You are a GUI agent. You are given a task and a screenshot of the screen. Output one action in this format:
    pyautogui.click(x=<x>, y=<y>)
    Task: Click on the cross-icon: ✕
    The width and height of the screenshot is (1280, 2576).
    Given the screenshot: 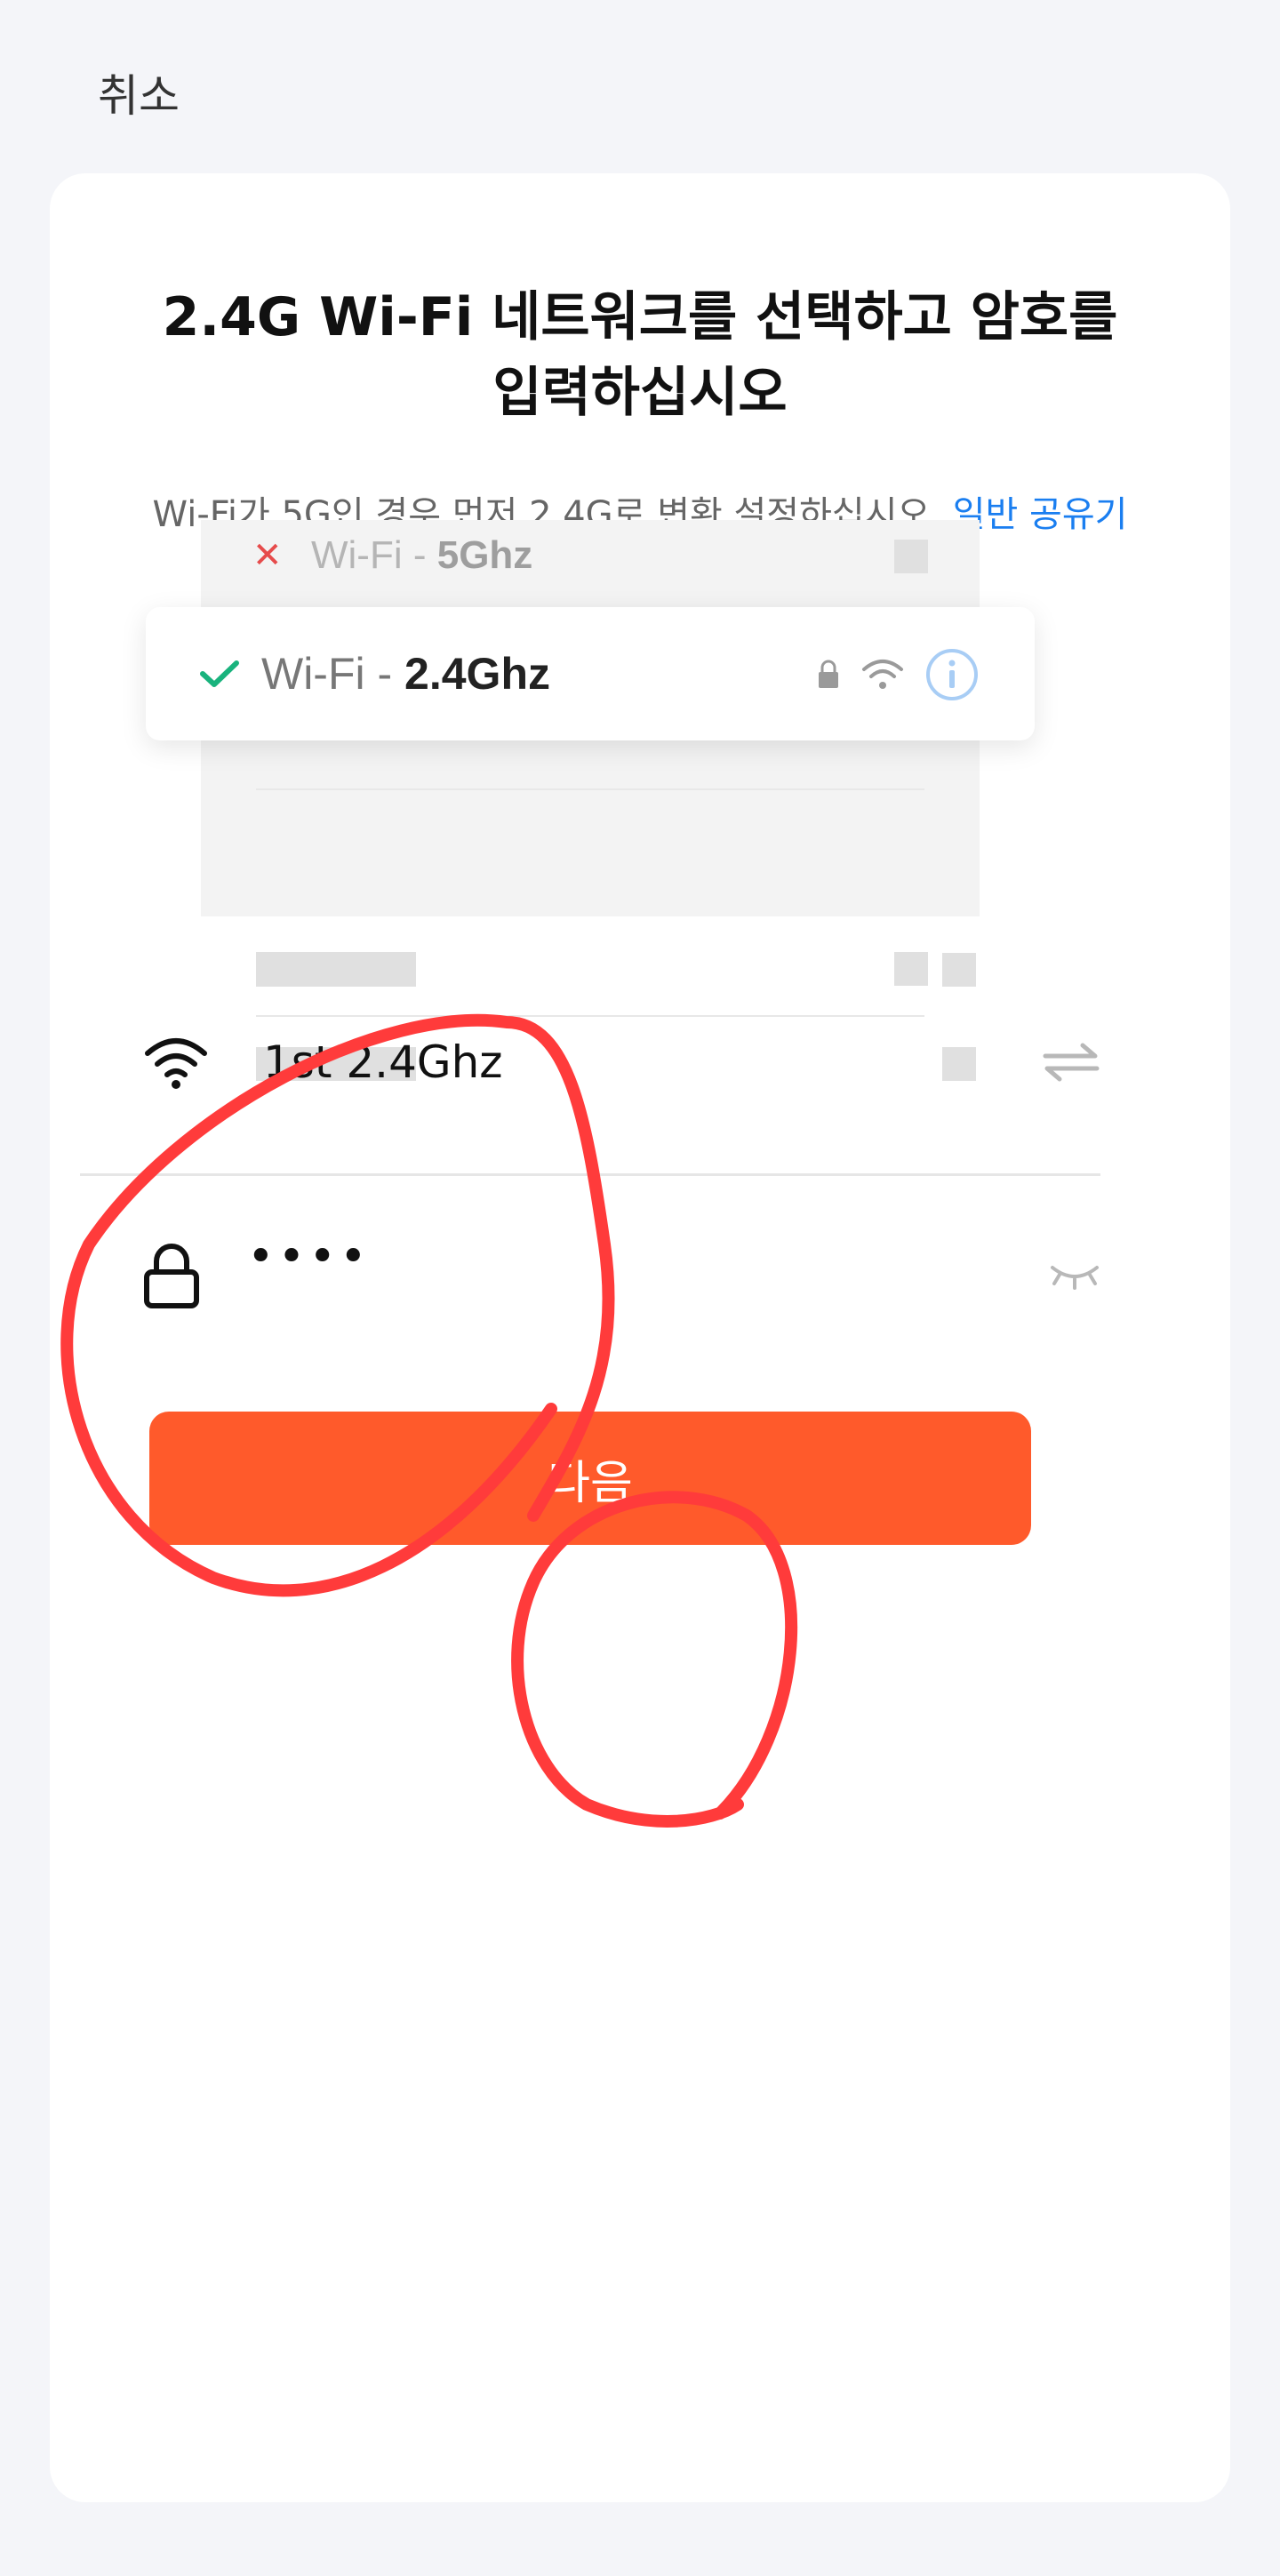 What is the action you would take?
    pyautogui.click(x=267, y=555)
    